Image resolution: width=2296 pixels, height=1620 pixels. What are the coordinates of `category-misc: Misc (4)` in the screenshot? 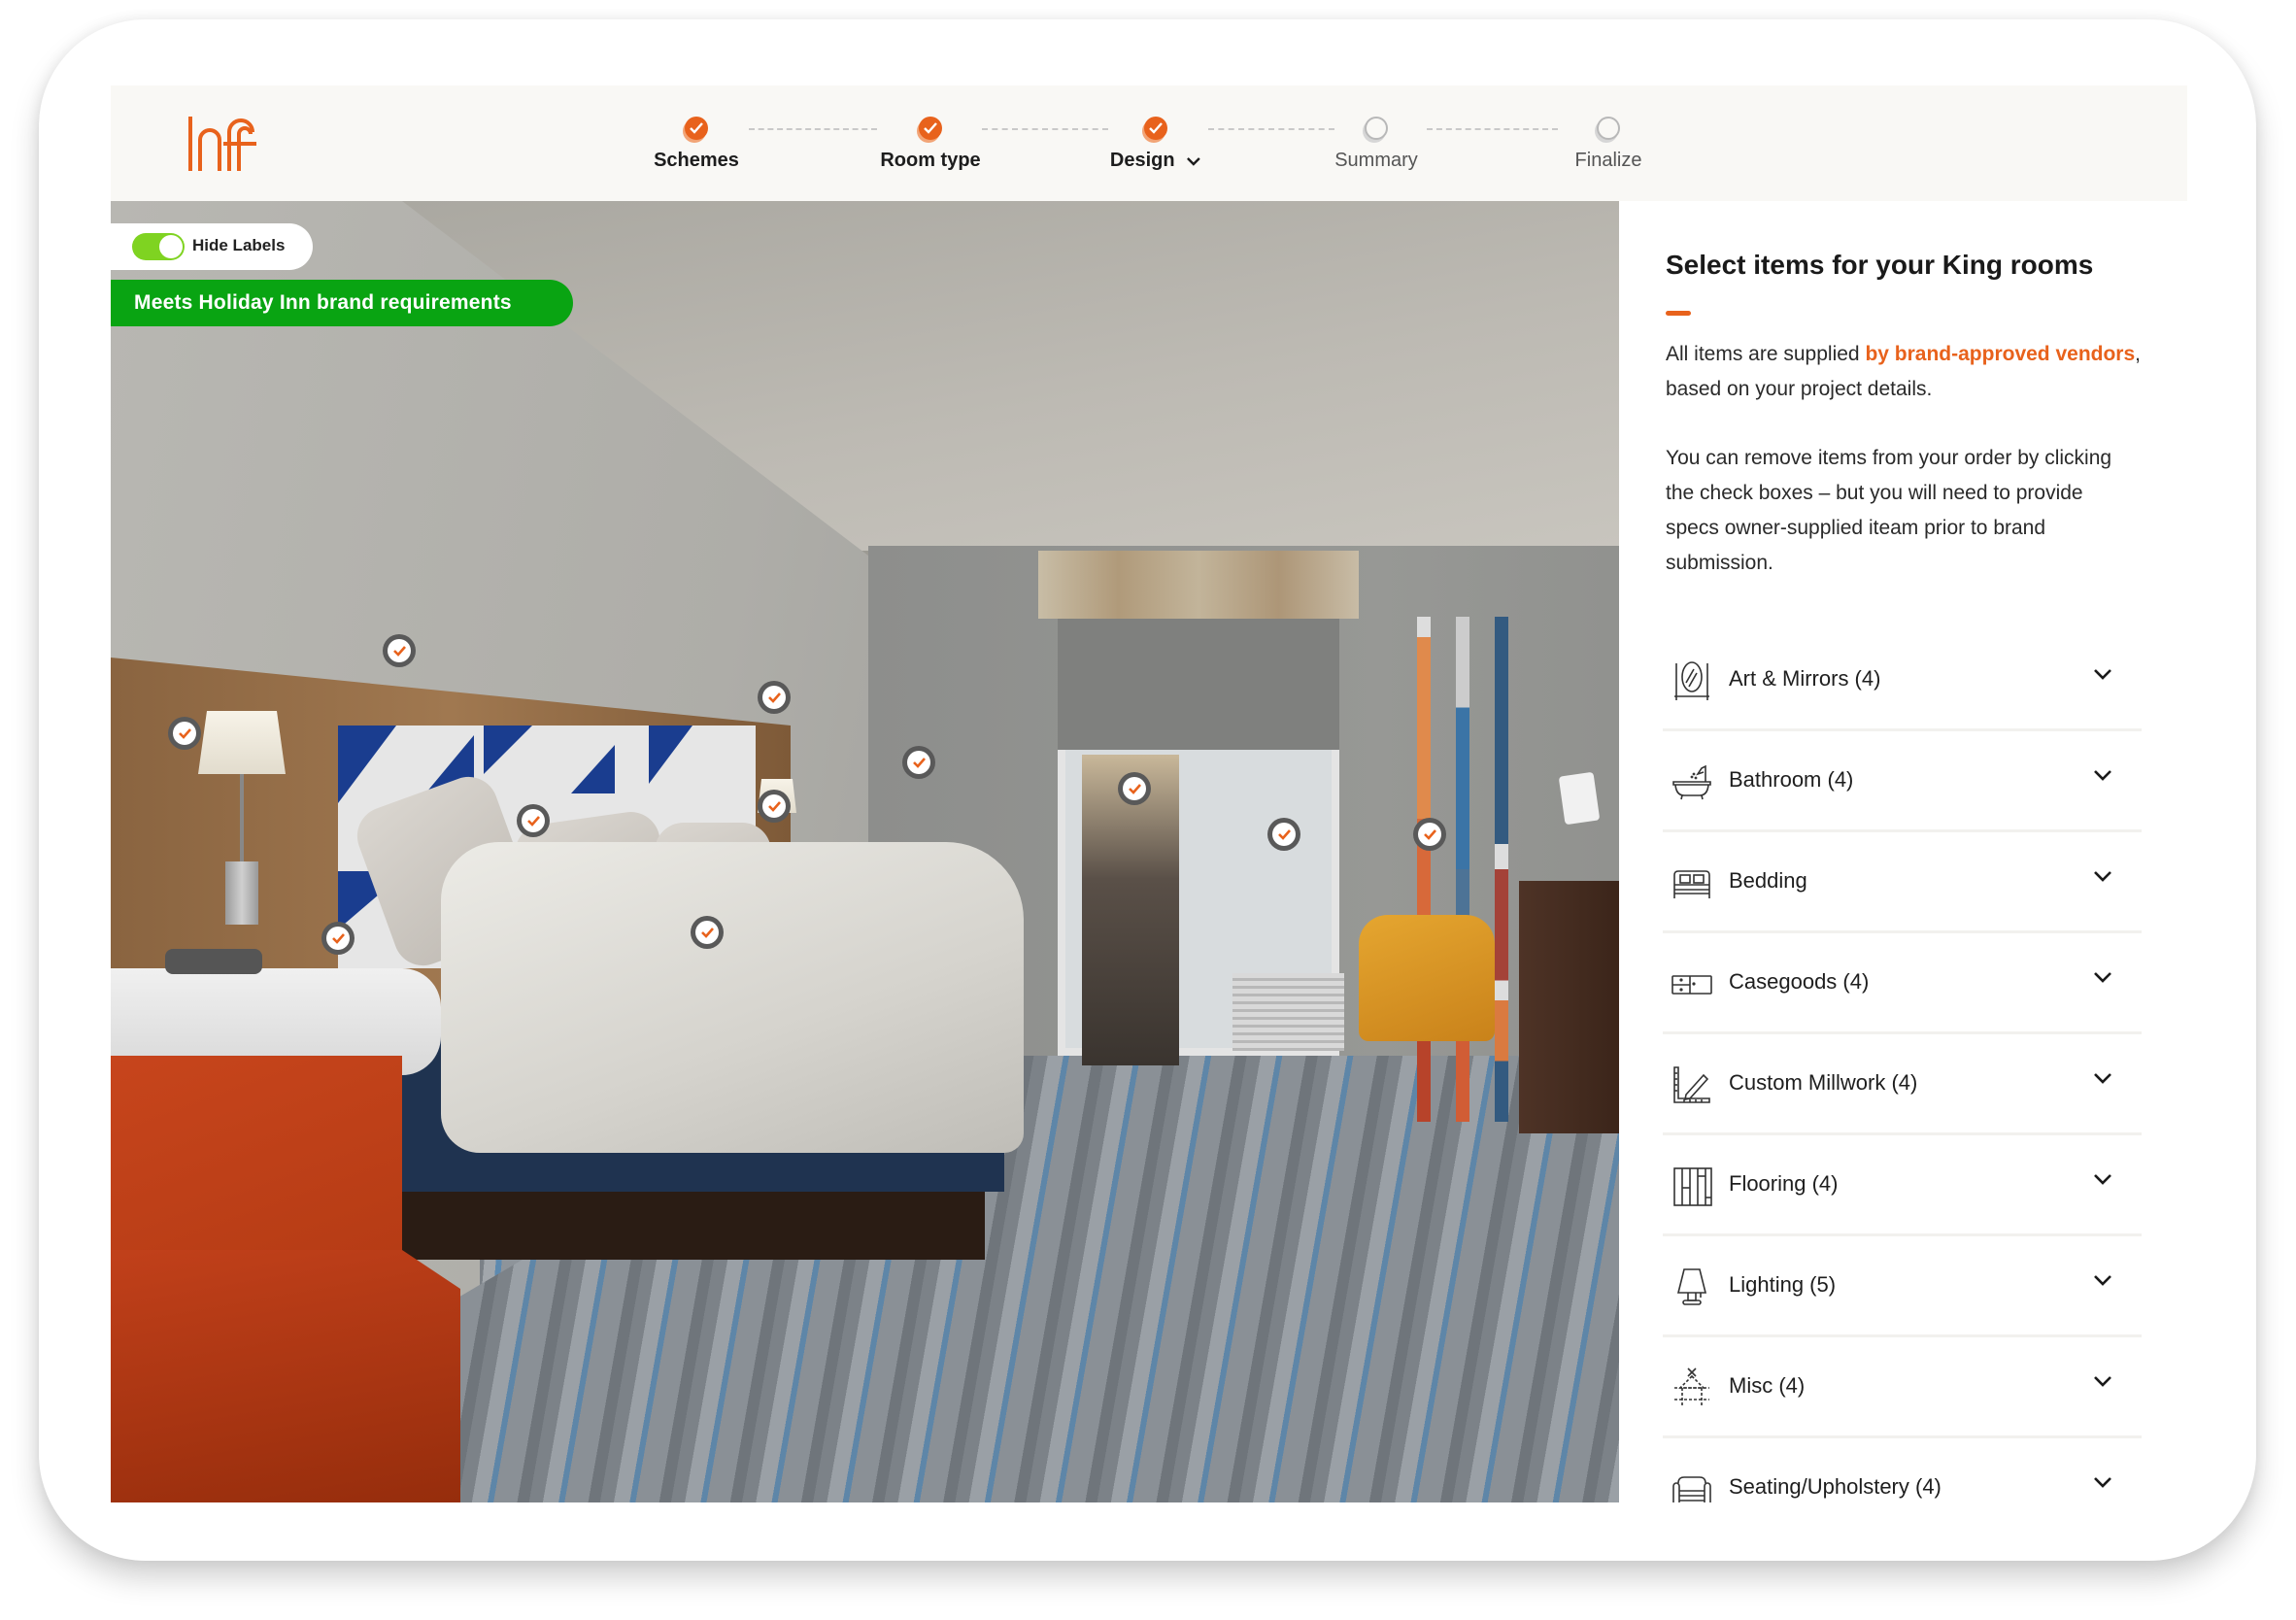 It's located at (1902, 1387).